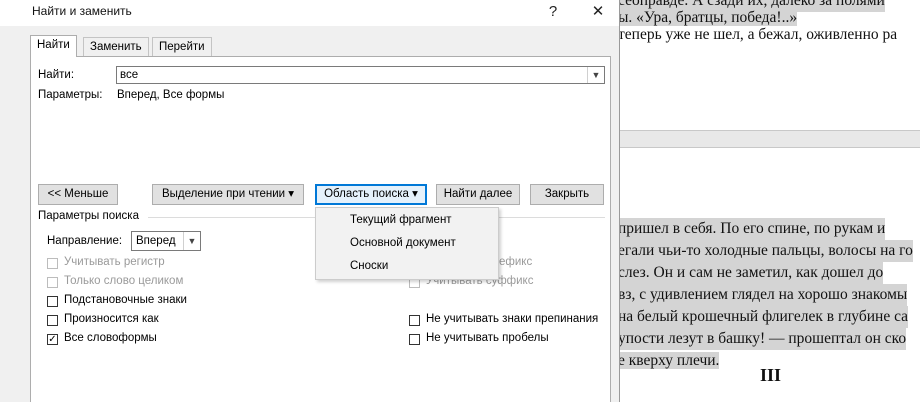  Describe the element at coordinates (751, 273) in the screenshot. I see `document-line: слез. Он и сам не заметил, как дошел до` at that location.